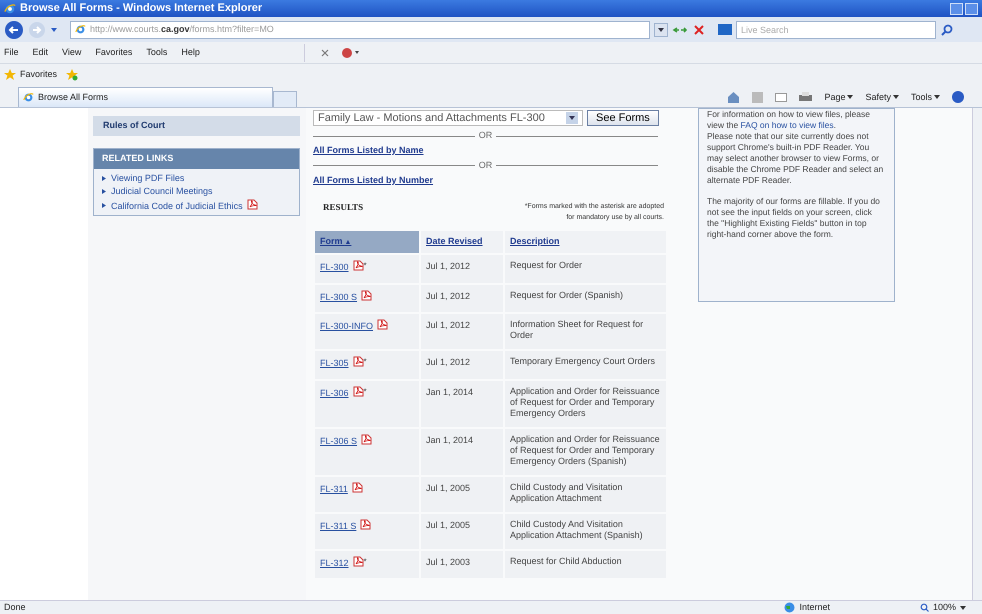 This screenshot has height=614, width=982. I want to click on command-menu: Tools, so click(921, 97).